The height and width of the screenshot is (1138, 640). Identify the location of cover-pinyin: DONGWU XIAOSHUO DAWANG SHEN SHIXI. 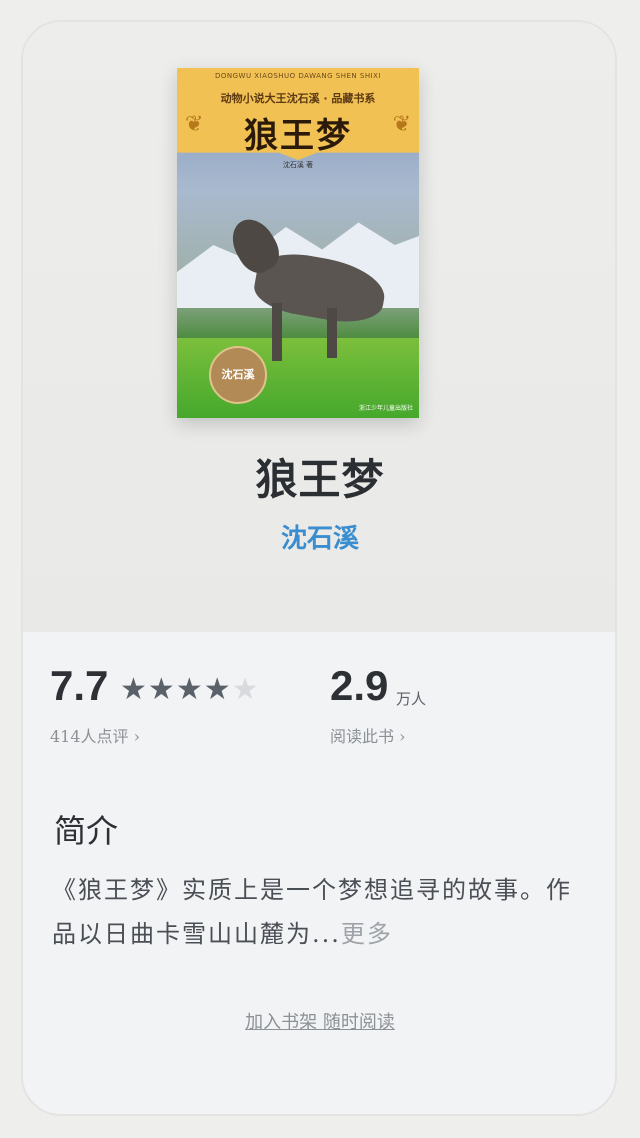
(298, 76).